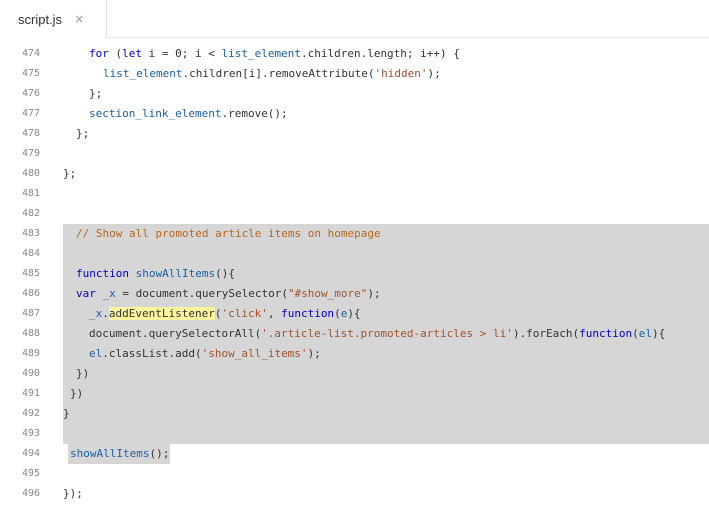 The image size is (709, 513). I want to click on line-number: 479, so click(30, 153).